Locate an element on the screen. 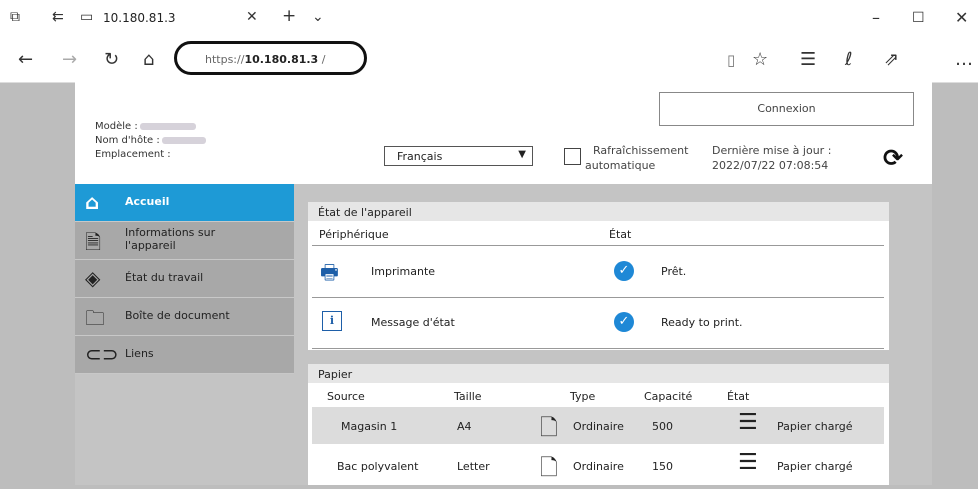 The width and height of the screenshot is (978, 489). sidebar-item-label: Informations sur l'appareil is located at coordinates (170, 239).